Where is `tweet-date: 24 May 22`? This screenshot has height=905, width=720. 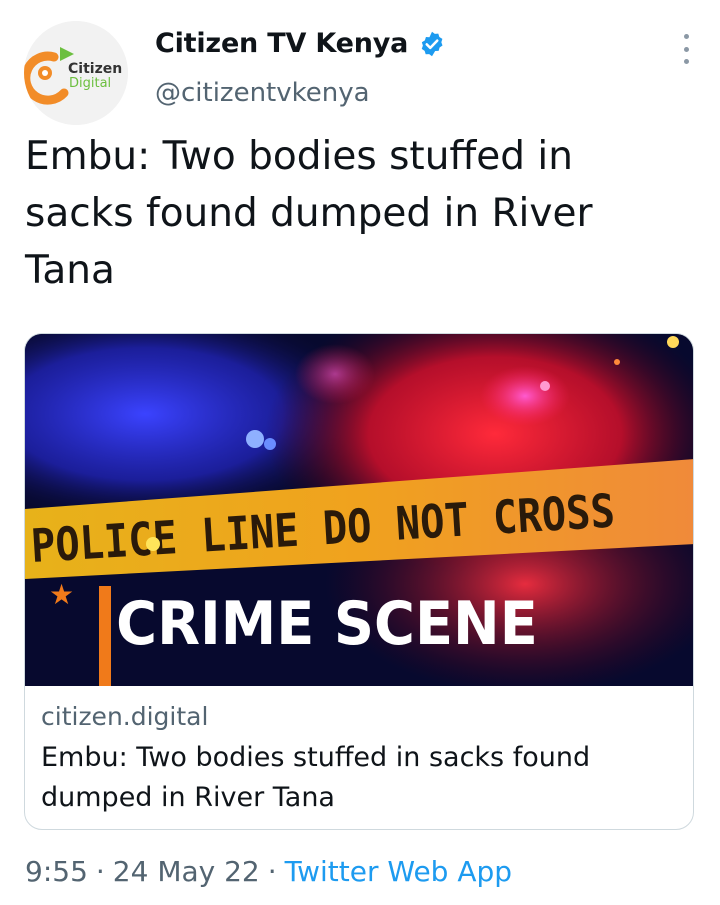
tweet-date: 24 May 22 is located at coordinates (186, 871).